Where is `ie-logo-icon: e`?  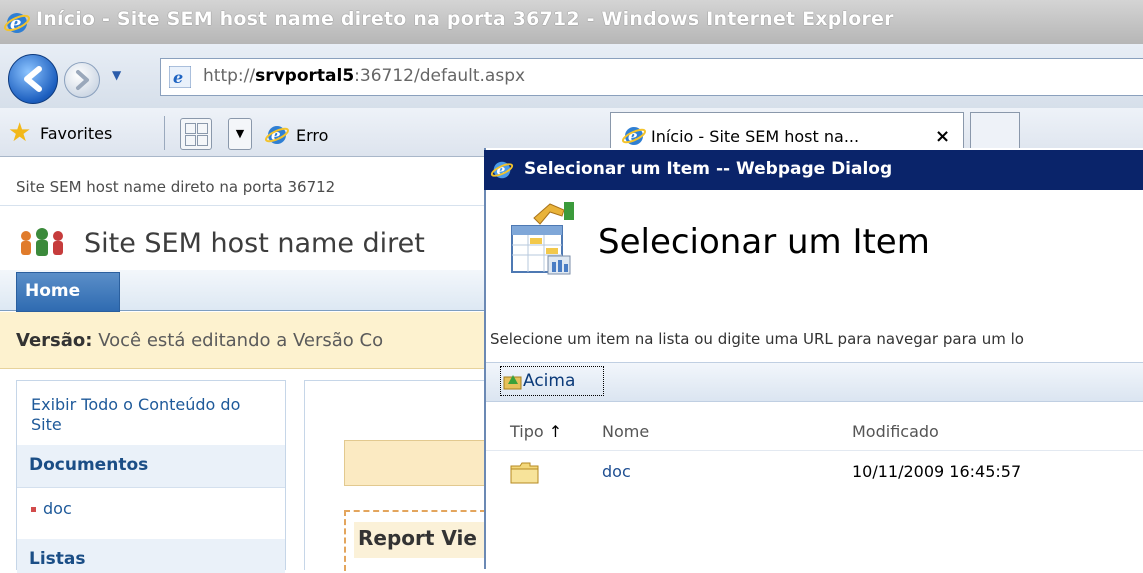 ie-logo-icon: e is located at coordinates (17, 23).